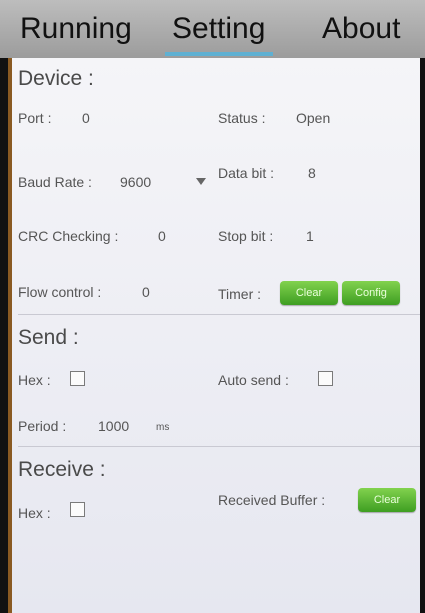 This screenshot has height=613, width=425. What do you see at coordinates (309, 293) in the screenshot?
I see `timer-clear-button: Clear` at bounding box center [309, 293].